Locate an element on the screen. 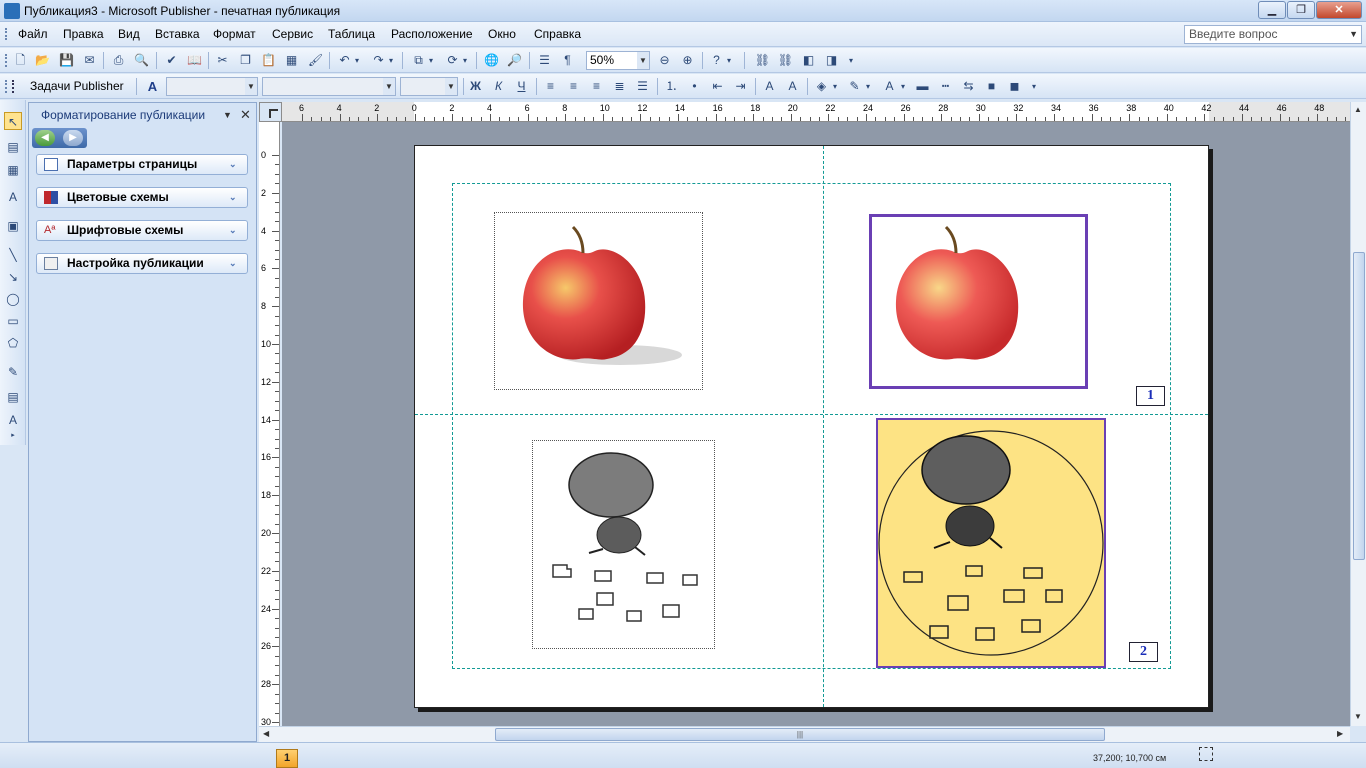 The image size is (1366, 768). more-buttons-icon: ▸ is located at coordinates (13, 436).